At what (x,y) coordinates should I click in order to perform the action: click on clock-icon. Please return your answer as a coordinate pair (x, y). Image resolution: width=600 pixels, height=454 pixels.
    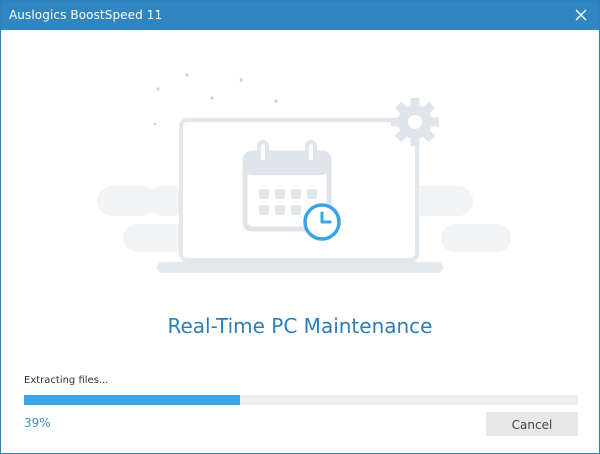
    Looking at the image, I should click on (322, 222).